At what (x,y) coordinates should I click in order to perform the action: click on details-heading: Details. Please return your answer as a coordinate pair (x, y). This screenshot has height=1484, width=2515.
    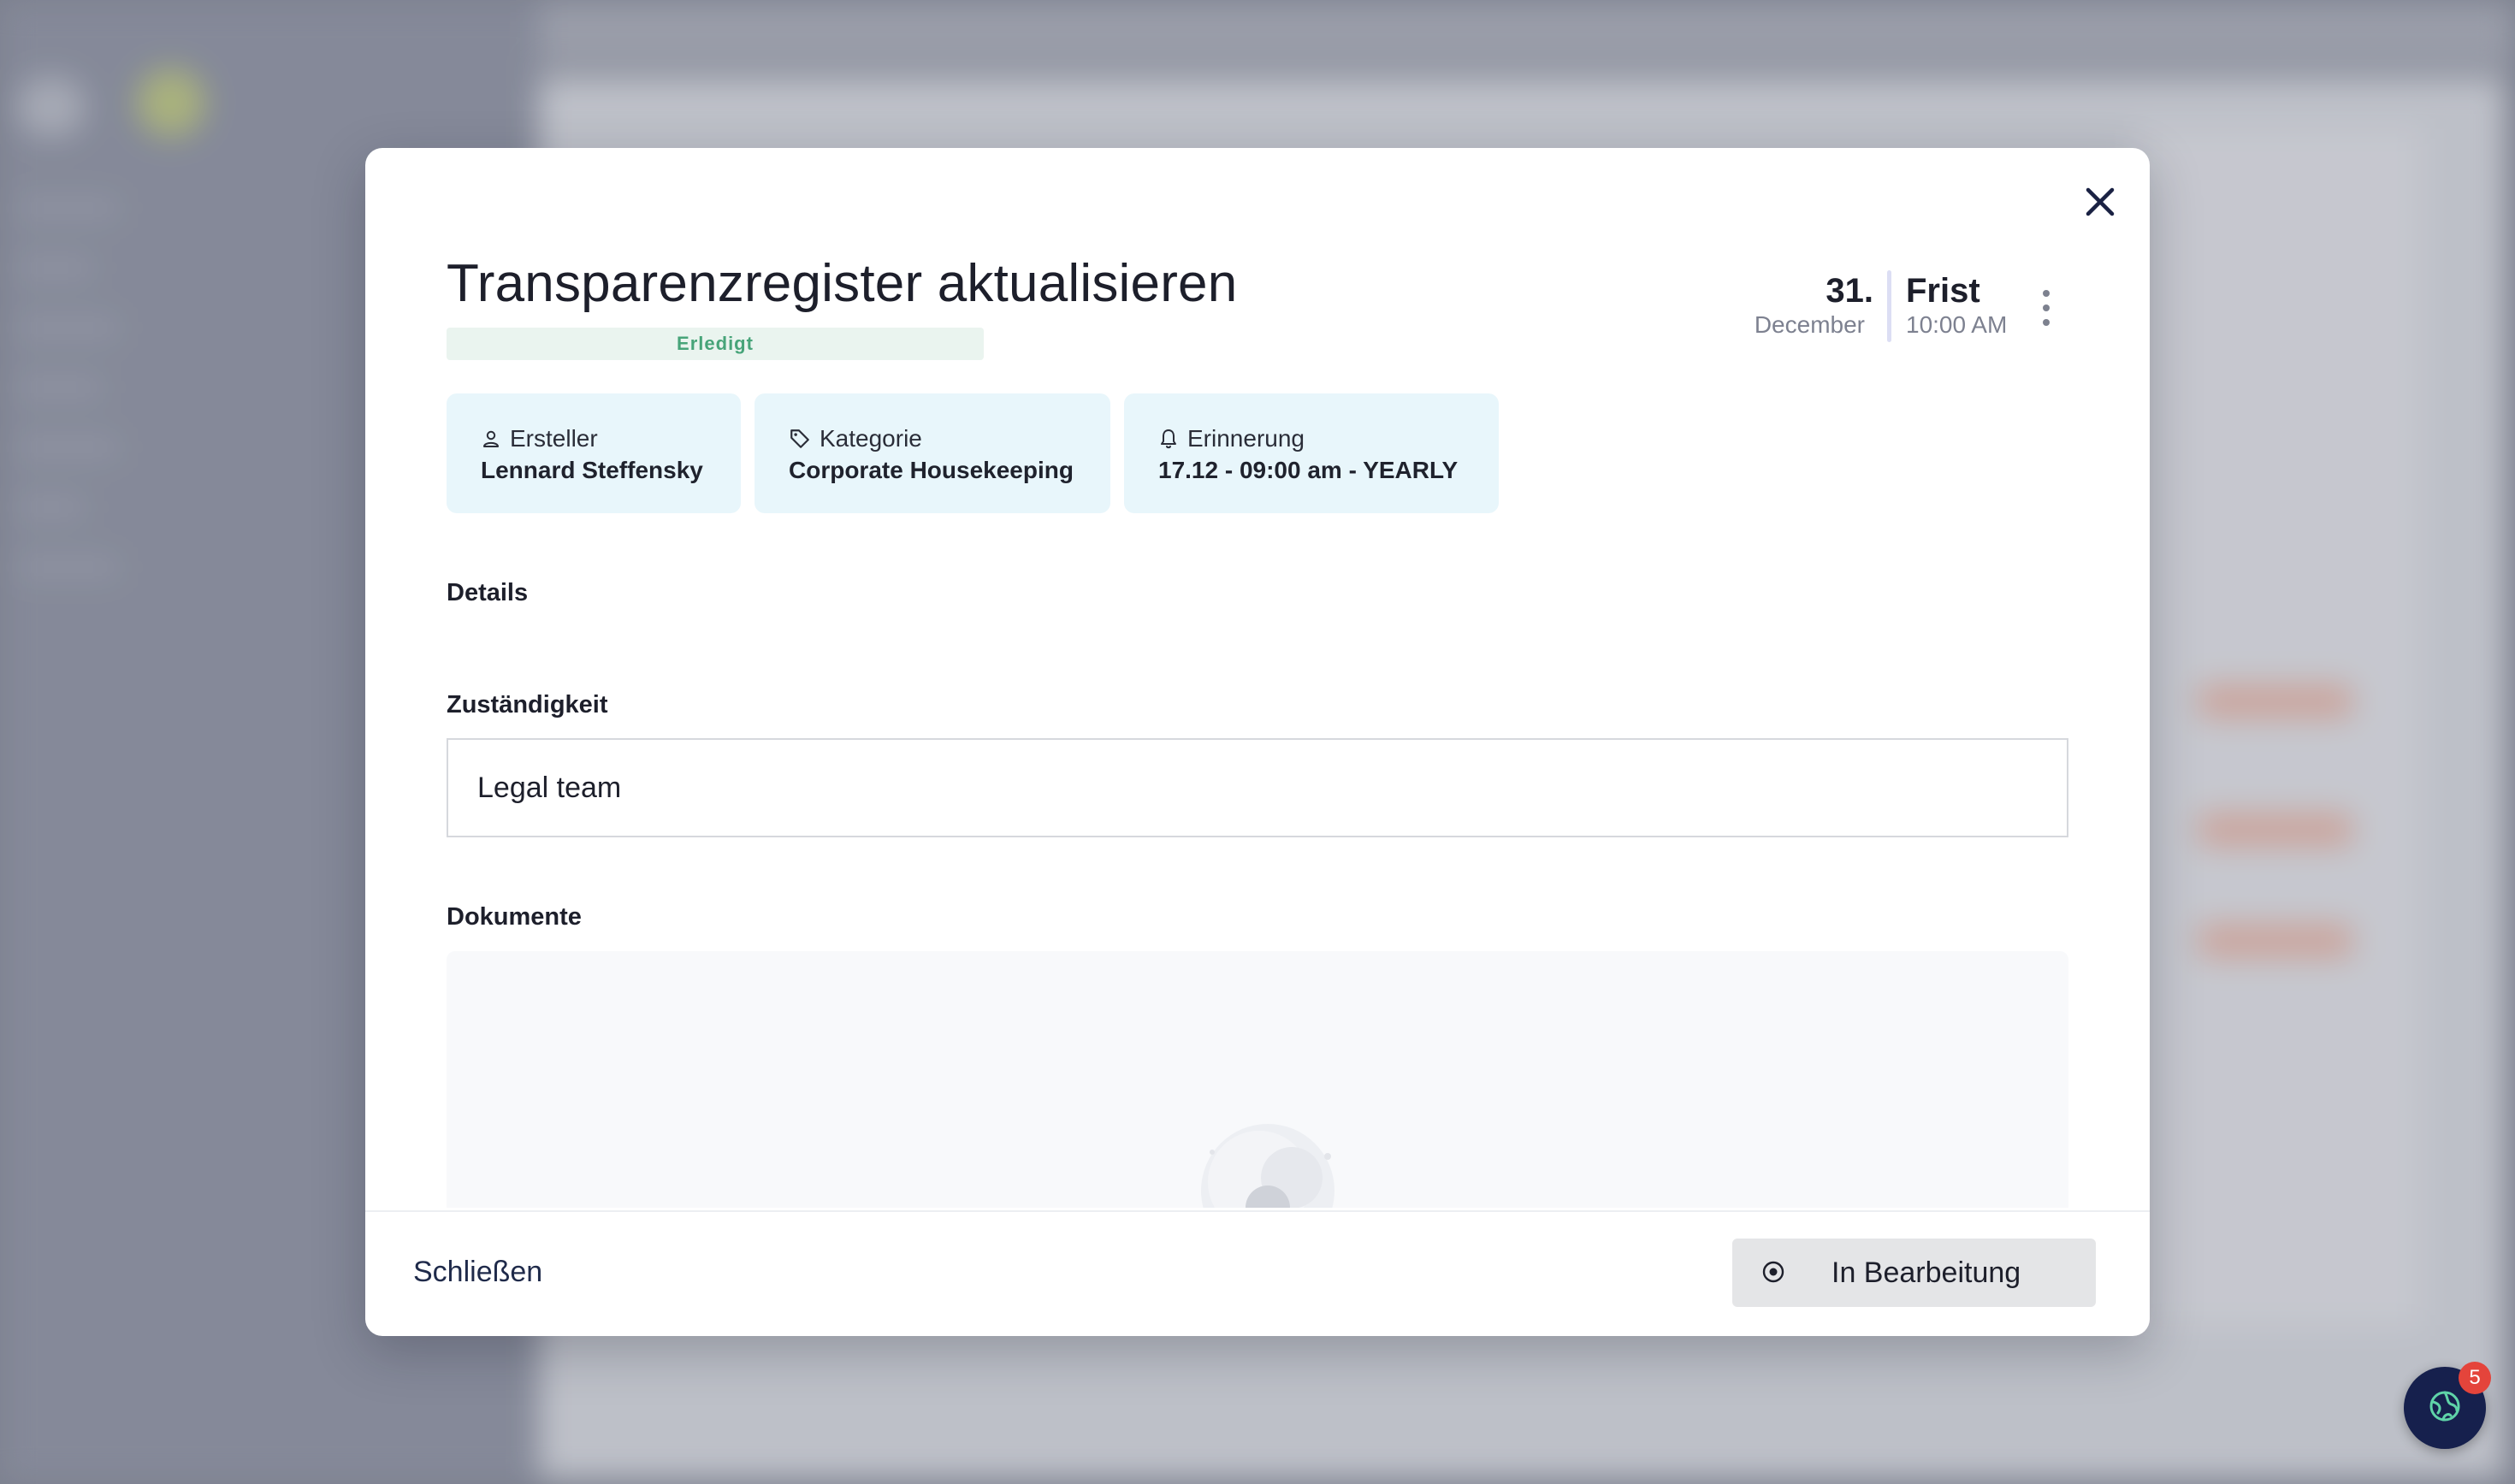
    Looking at the image, I should click on (488, 592).